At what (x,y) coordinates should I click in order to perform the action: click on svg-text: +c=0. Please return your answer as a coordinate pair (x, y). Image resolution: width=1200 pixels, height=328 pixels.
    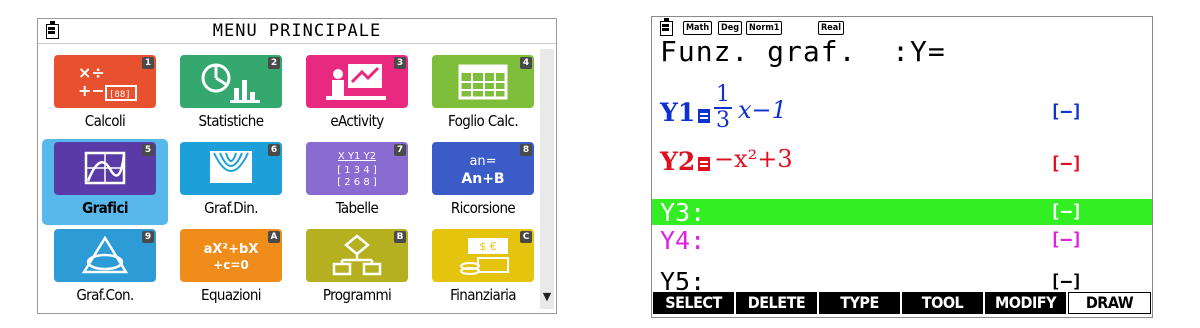
    Looking at the image, I should click on (231, 265).